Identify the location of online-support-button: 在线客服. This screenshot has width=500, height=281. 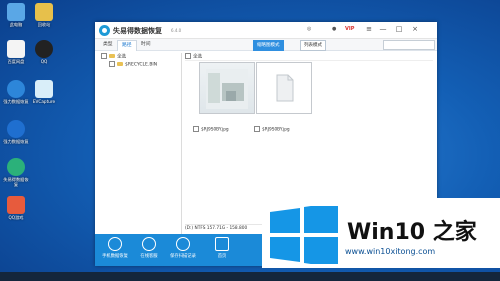
(149, 248).